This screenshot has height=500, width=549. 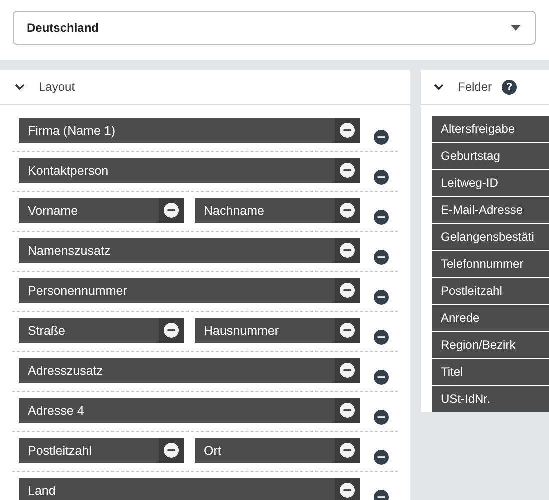 What do you see at coordinates (72, 131) in the screenshot?
I see `field-label: Firma (Name 1)` at bounding box center [72, 131].